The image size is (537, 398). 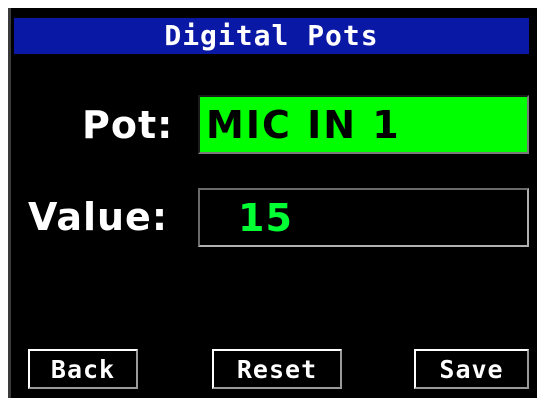 What do you see at coordinates (98, 217) in the screenshot?
I see `value-label: Value:` at bounding box center [98, 217].